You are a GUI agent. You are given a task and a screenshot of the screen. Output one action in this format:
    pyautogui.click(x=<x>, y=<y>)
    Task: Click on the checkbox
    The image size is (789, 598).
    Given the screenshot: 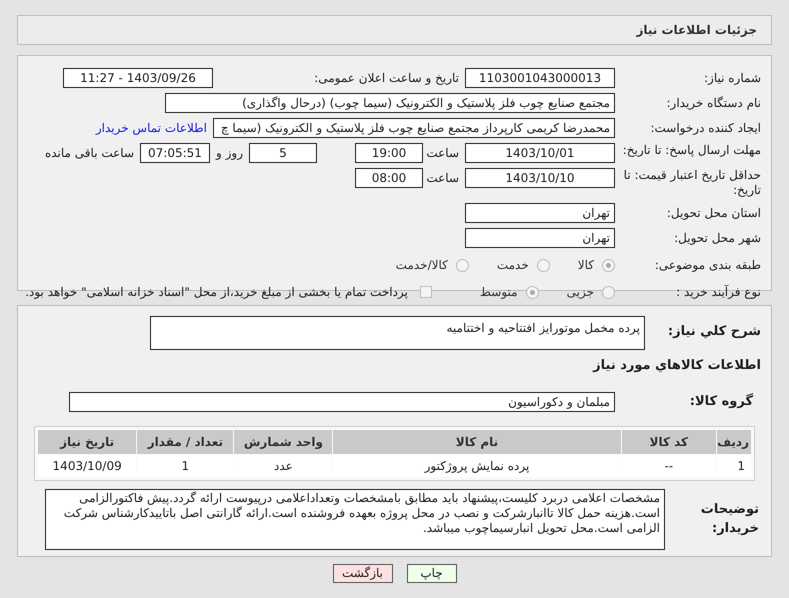 What is the action you would take?
    pyautogui.click(x=426, y=292)
    